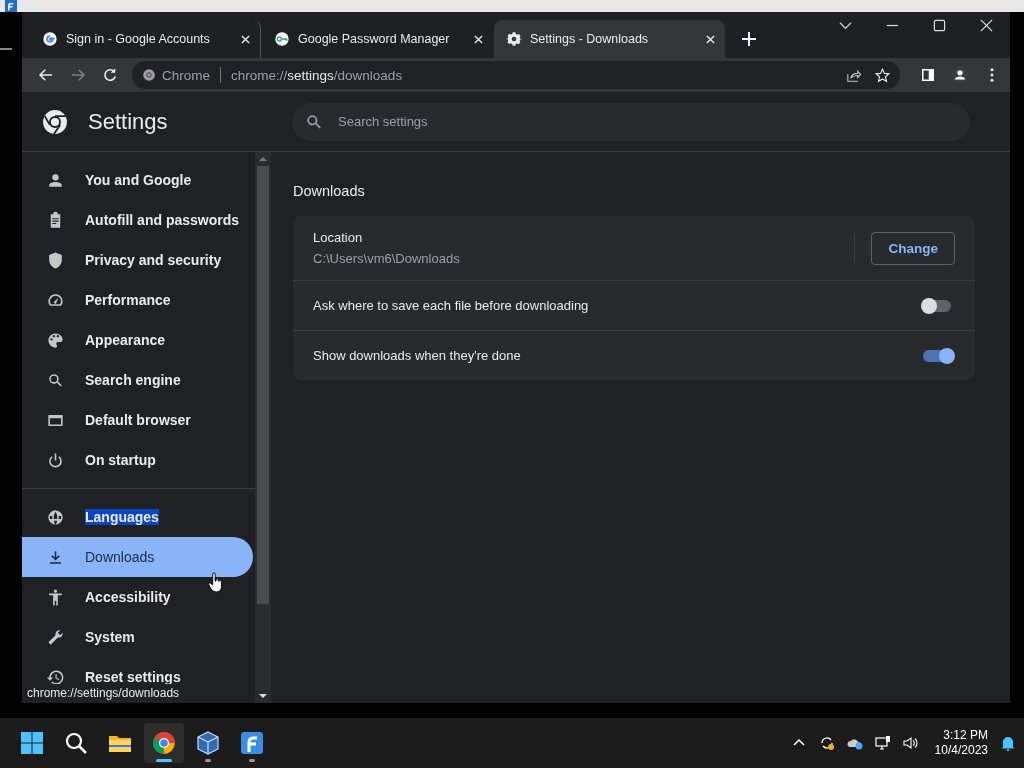 This screenshot has height=768, width=1024. Describe the element at coordinates (137, 260) in the screenshot. I see `sidebar-item: Privacy and security` at that location.